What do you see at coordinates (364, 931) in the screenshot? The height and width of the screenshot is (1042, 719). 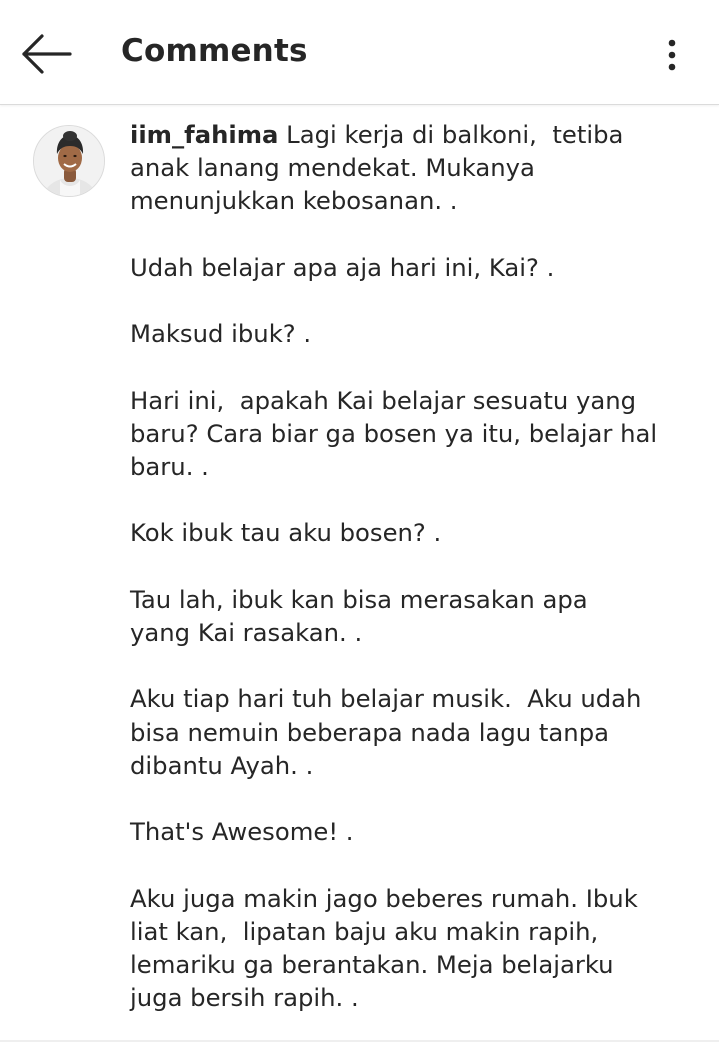 I see `comment-line: liat kan, lipatan baju aku makin rapih,` at bounding box center [364, 931].